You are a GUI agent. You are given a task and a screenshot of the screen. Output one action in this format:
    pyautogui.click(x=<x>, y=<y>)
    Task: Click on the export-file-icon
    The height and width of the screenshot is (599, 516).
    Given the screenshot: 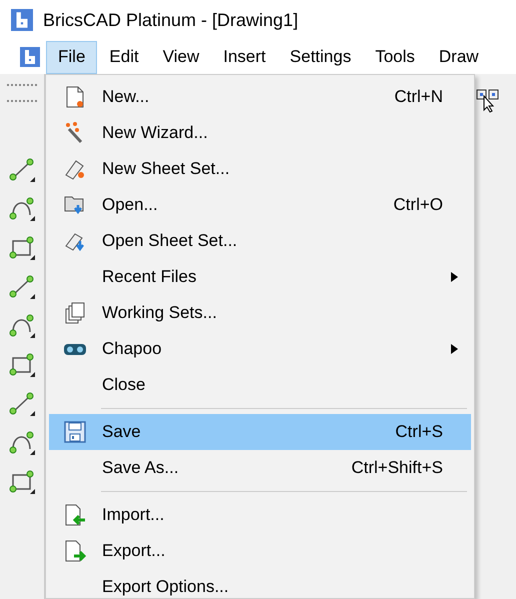 What is the action you would take?
    pyautogui.click(x=75, y=551)
    